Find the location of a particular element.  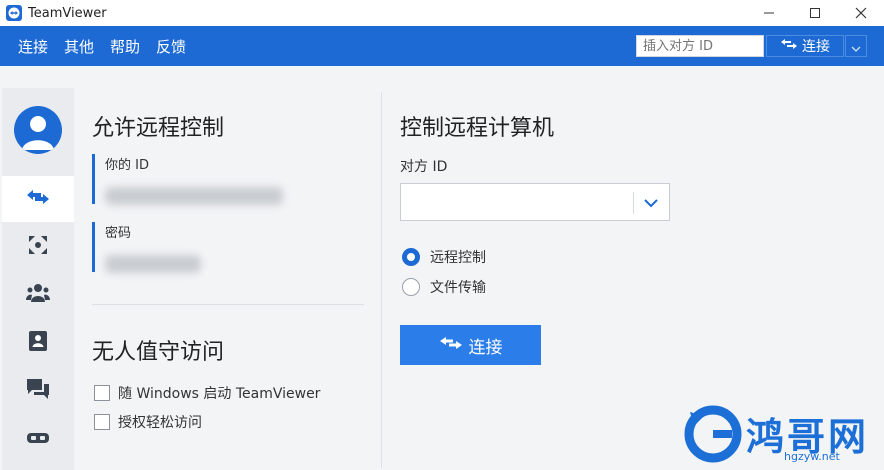

quick-connect-button: 连接 is located at coordinates (805, 46).